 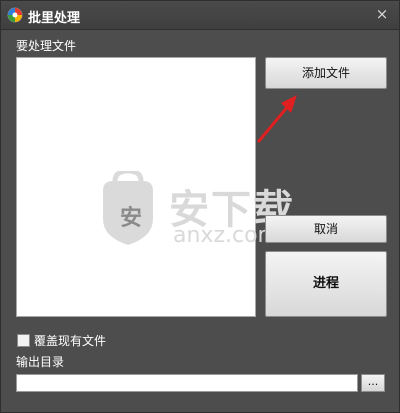 I want to click on output-directory-input, so click(x=187, y=383).